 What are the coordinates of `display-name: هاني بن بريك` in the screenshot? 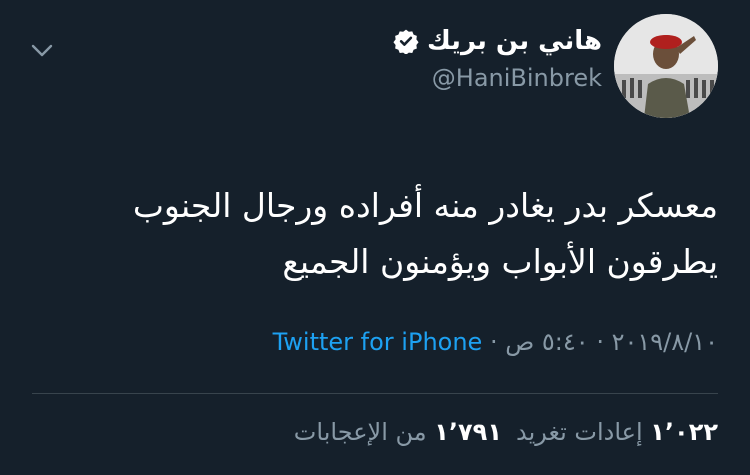 It's located at (514, 41).